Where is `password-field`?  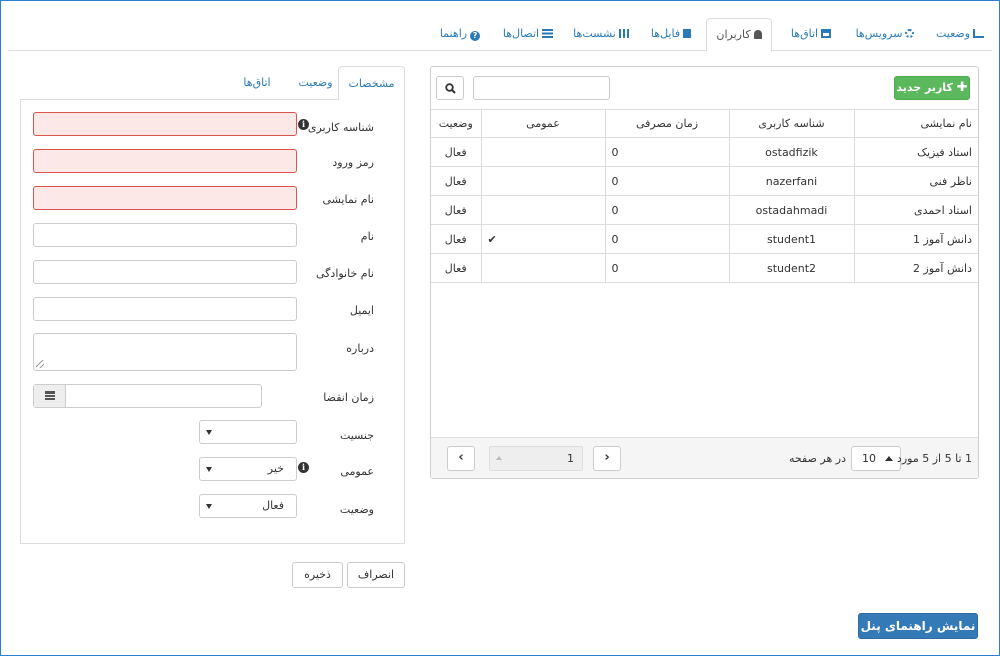 password-field is located at coordinates (165, 161).